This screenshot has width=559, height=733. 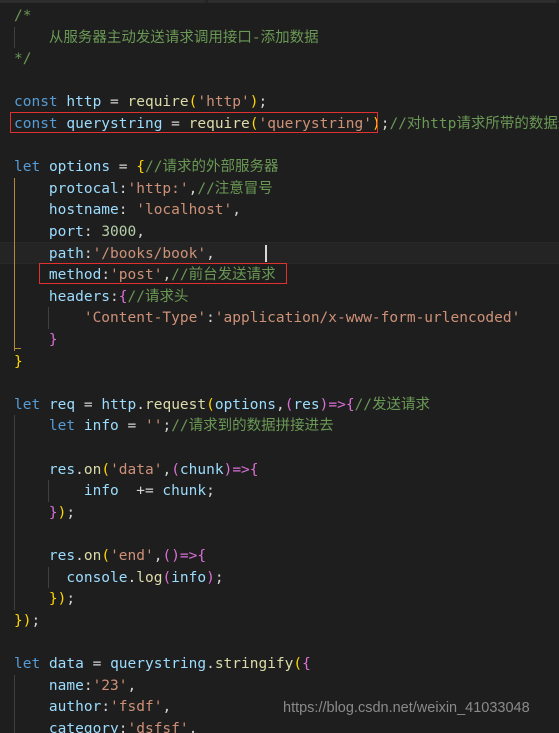 What do you see at coordinates (279, 275) in the screenshot?
I see `code-line: method:'post',//前台发送请求` at bounding box center [279, 275].